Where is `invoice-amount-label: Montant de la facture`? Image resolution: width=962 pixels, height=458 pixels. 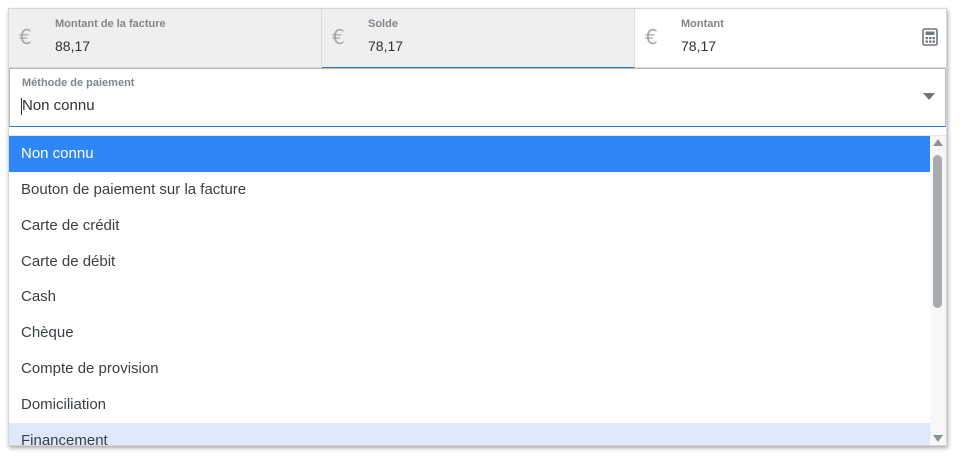 invoice-amount-label: Montant de la facture is located at coordinates (110, 24).